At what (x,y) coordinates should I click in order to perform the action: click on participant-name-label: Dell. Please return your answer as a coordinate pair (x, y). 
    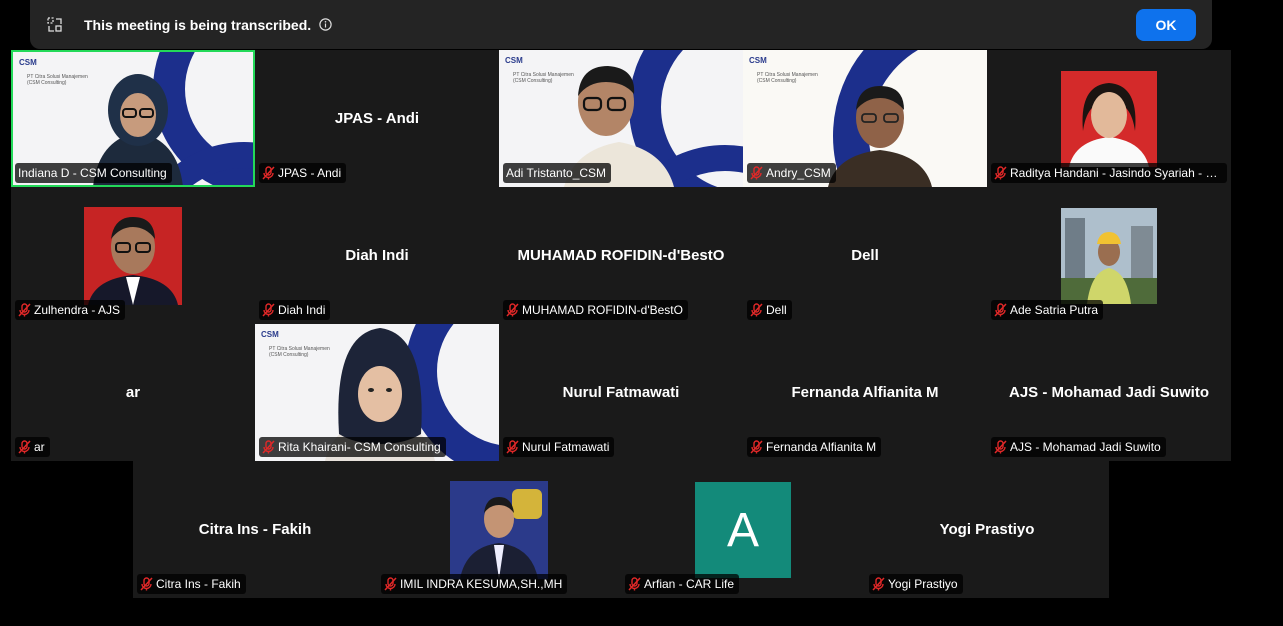
    Looking at the image, I should click on (769, 310).